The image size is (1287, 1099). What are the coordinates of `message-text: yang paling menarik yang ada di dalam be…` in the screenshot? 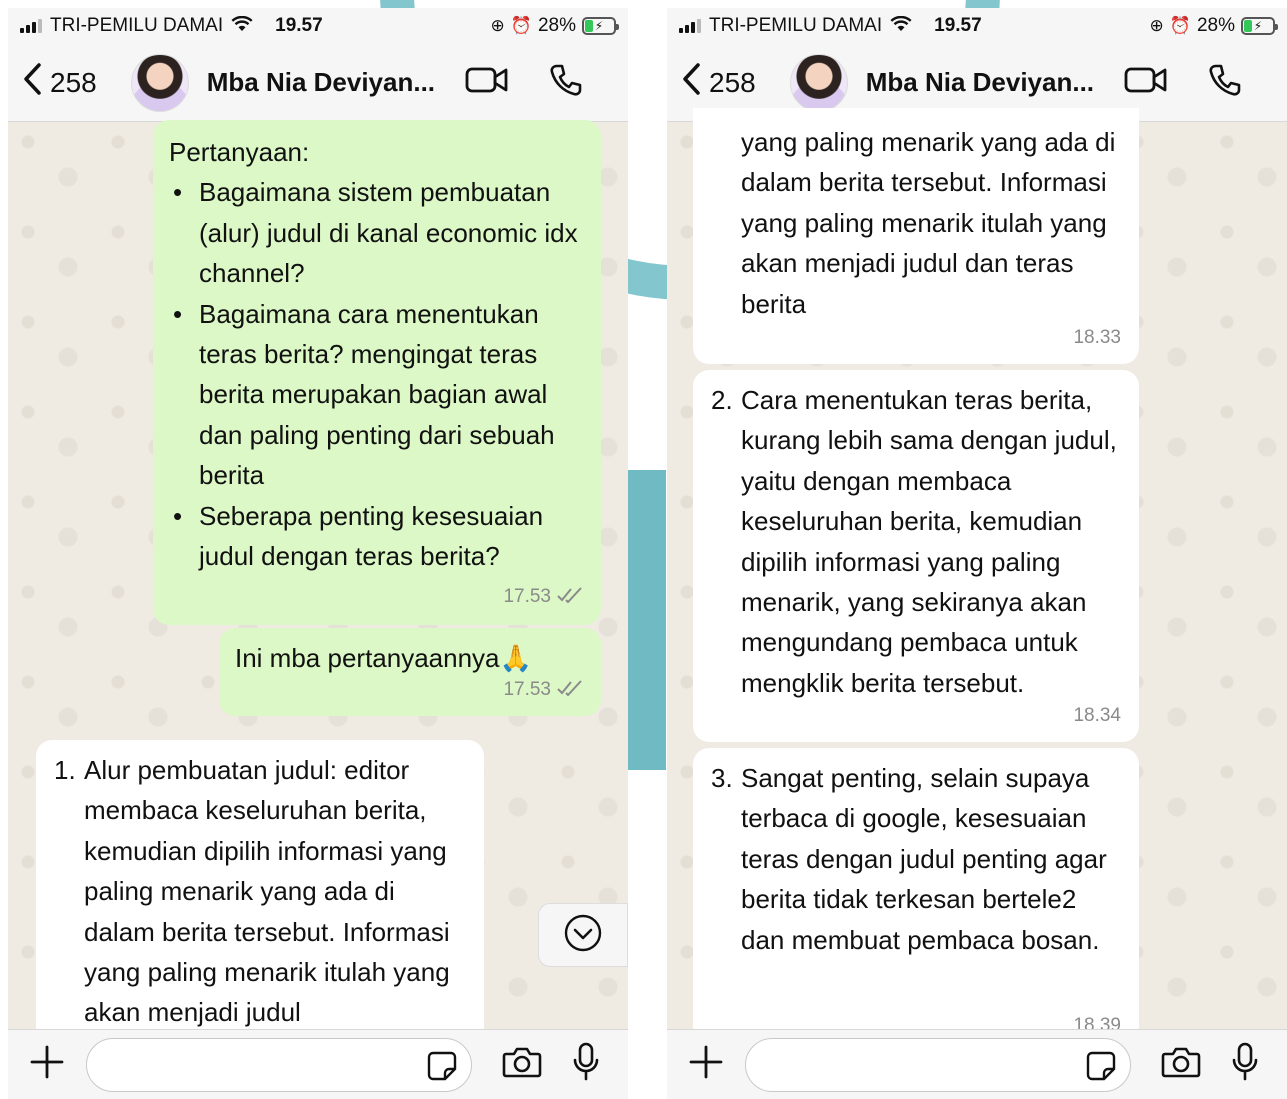 It's located at (928, 223).